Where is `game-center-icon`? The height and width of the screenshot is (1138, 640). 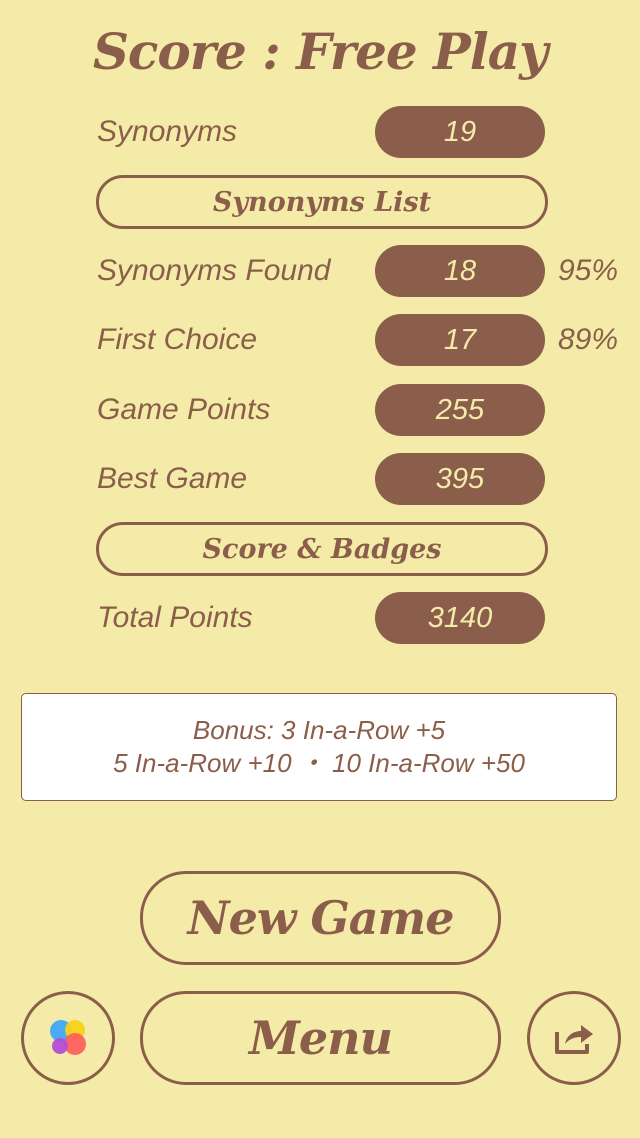
game-center-icon is located at coordinates (68, 1037).